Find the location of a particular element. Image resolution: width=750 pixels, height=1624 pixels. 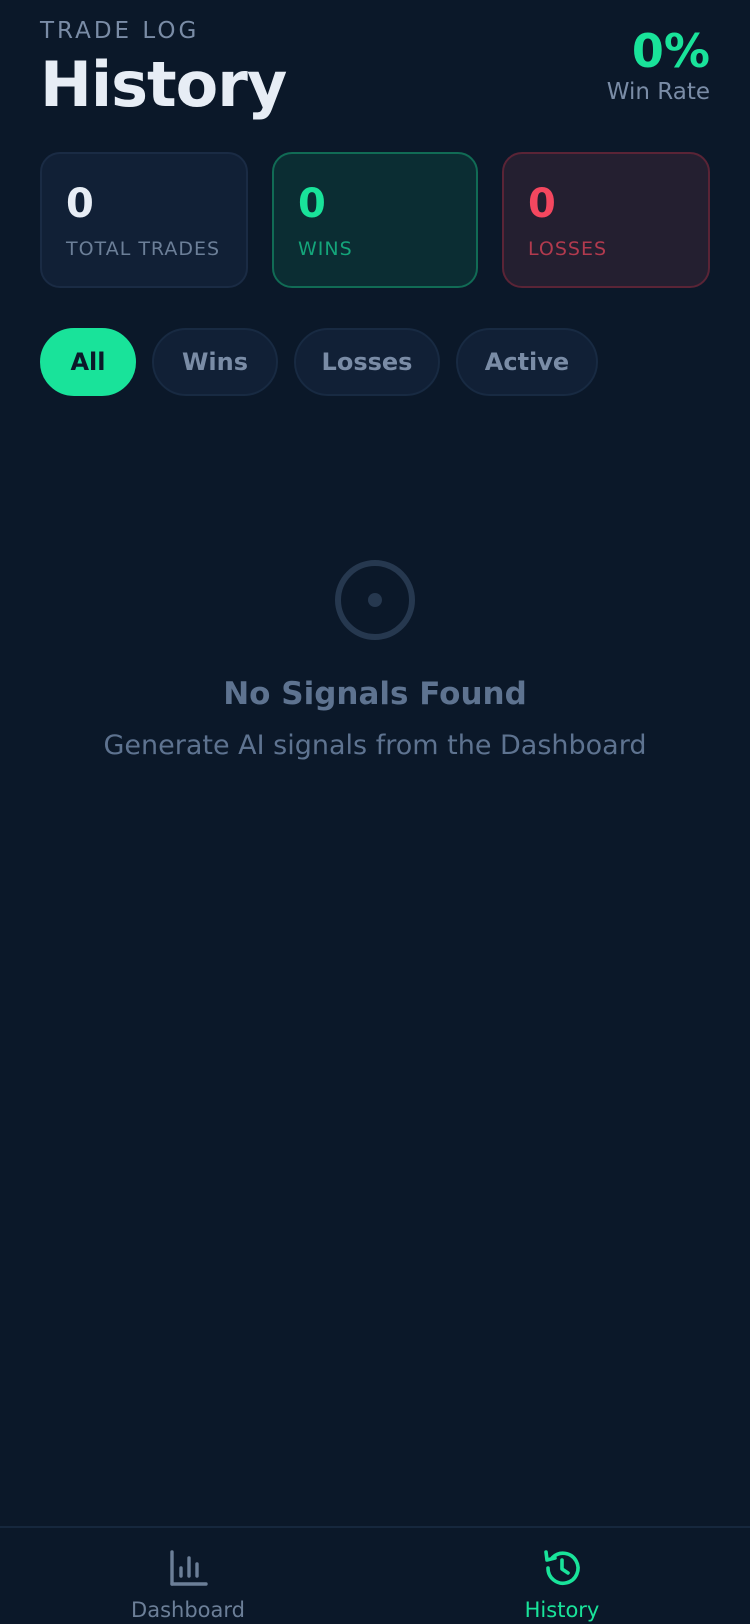

wins-value: 0 is located at coordinates (312, 204).